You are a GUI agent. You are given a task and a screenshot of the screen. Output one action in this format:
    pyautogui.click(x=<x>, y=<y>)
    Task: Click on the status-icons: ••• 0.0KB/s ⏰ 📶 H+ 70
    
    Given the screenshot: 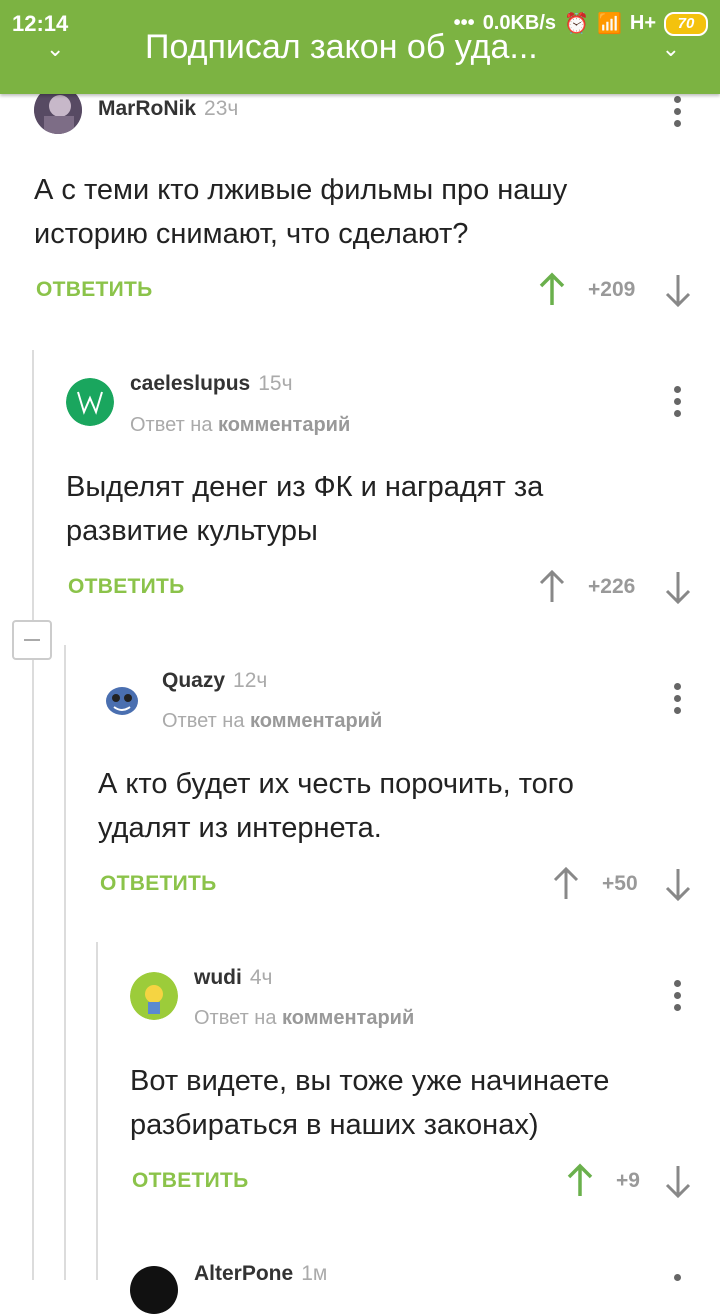 What is the action you would take?
    pyautogui.click(x=581, y=23)
    